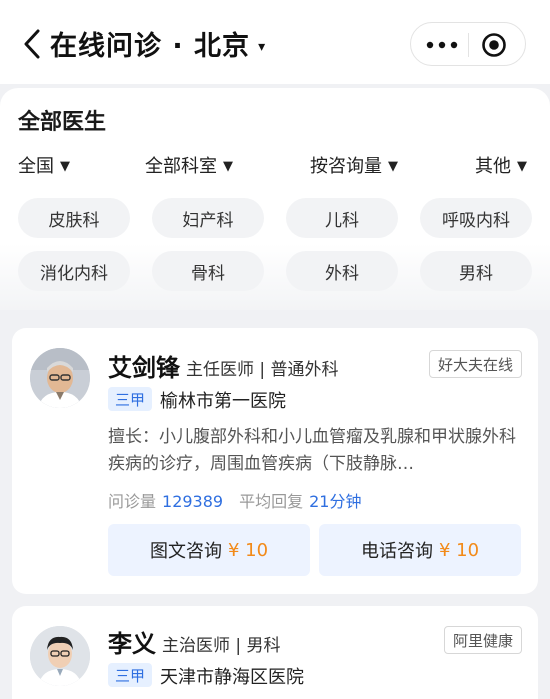  What do you see at coordinates (475, 364) in the screenshot?
I see `platform-tag: 好大夫在线` at bounding box center [475, 364].